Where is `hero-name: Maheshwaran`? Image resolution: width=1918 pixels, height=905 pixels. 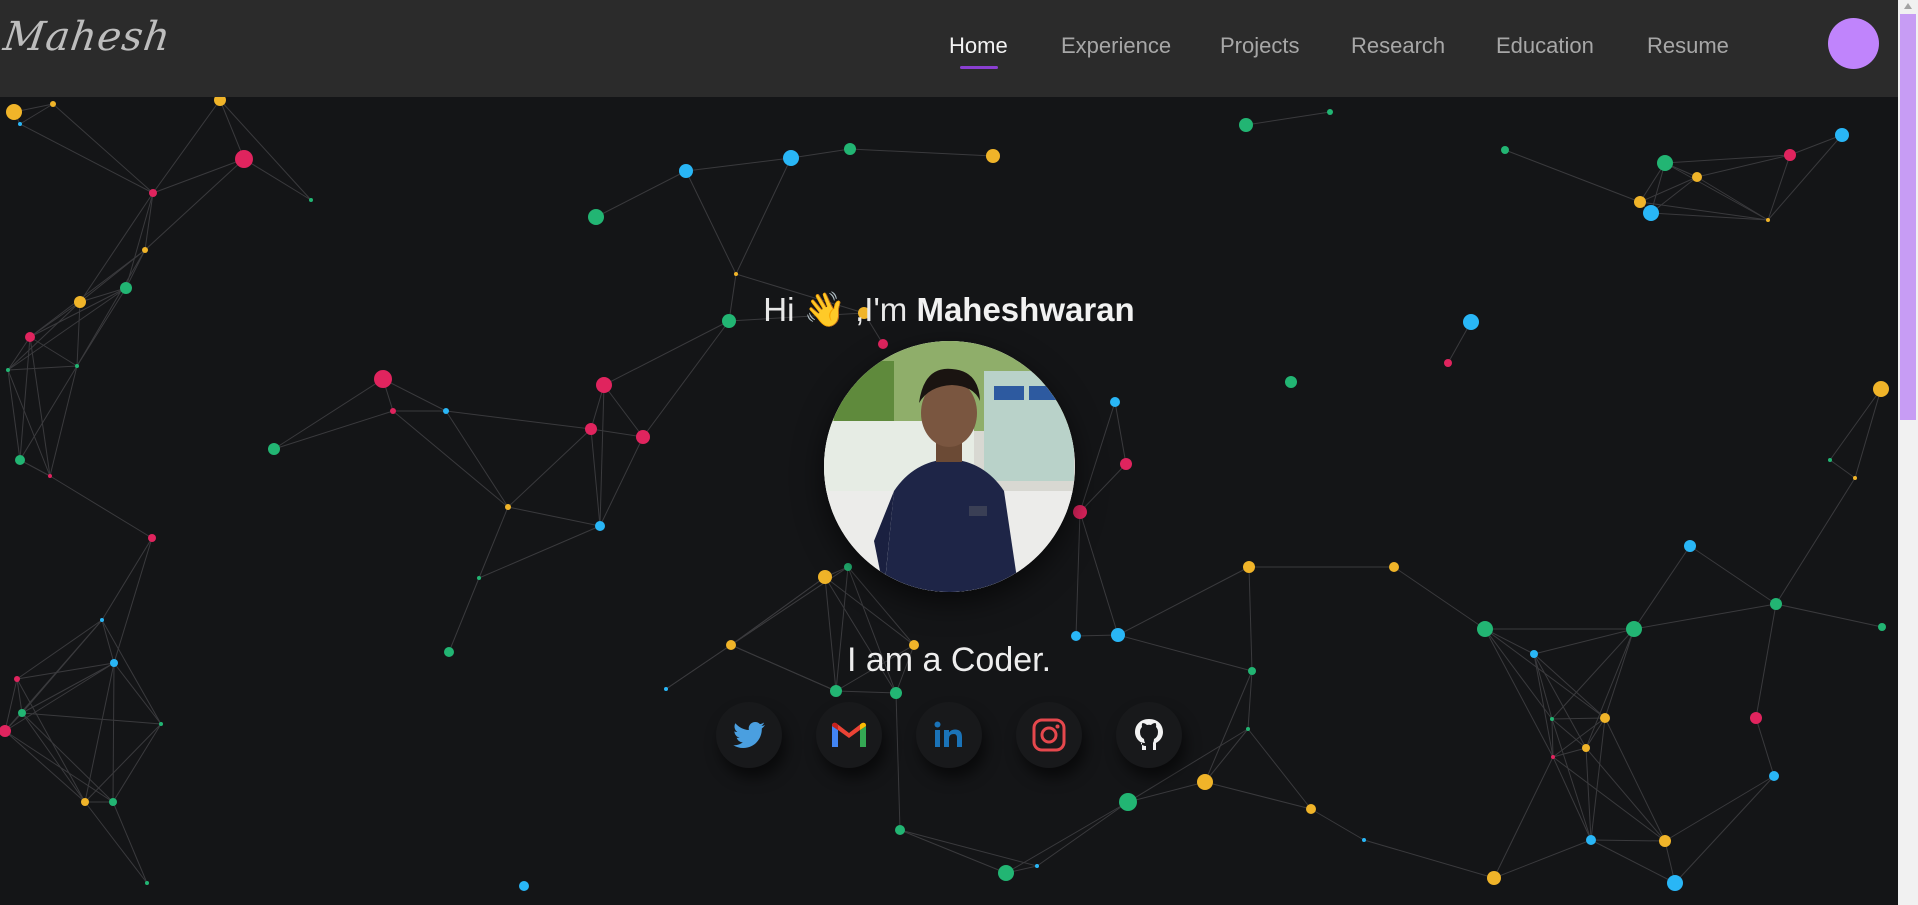
hero-name: Maheshwaran is located at coordinates (1025, 309).